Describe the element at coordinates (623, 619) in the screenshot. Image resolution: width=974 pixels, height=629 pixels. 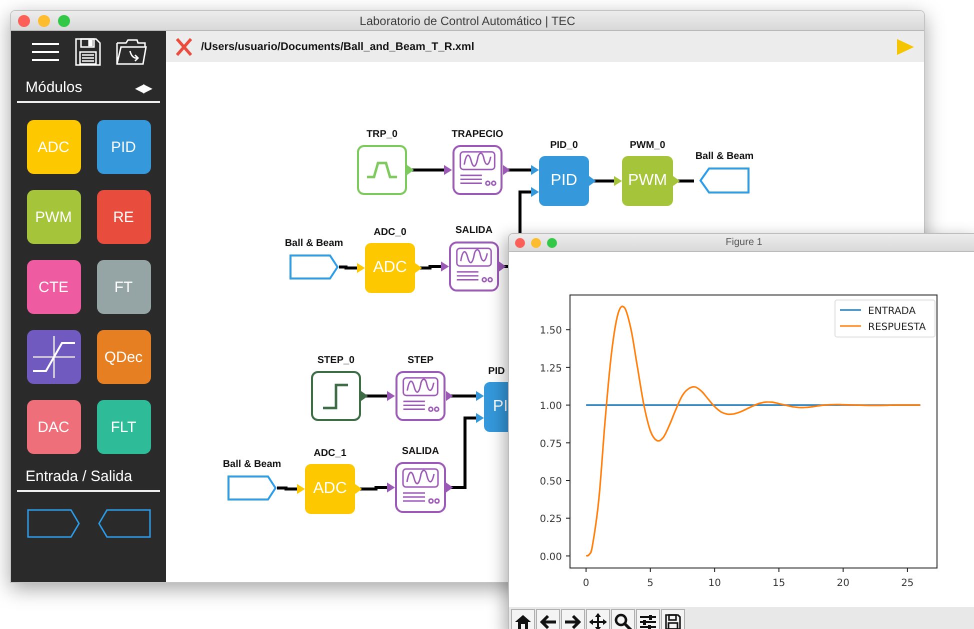
I see `search-button` at that location.